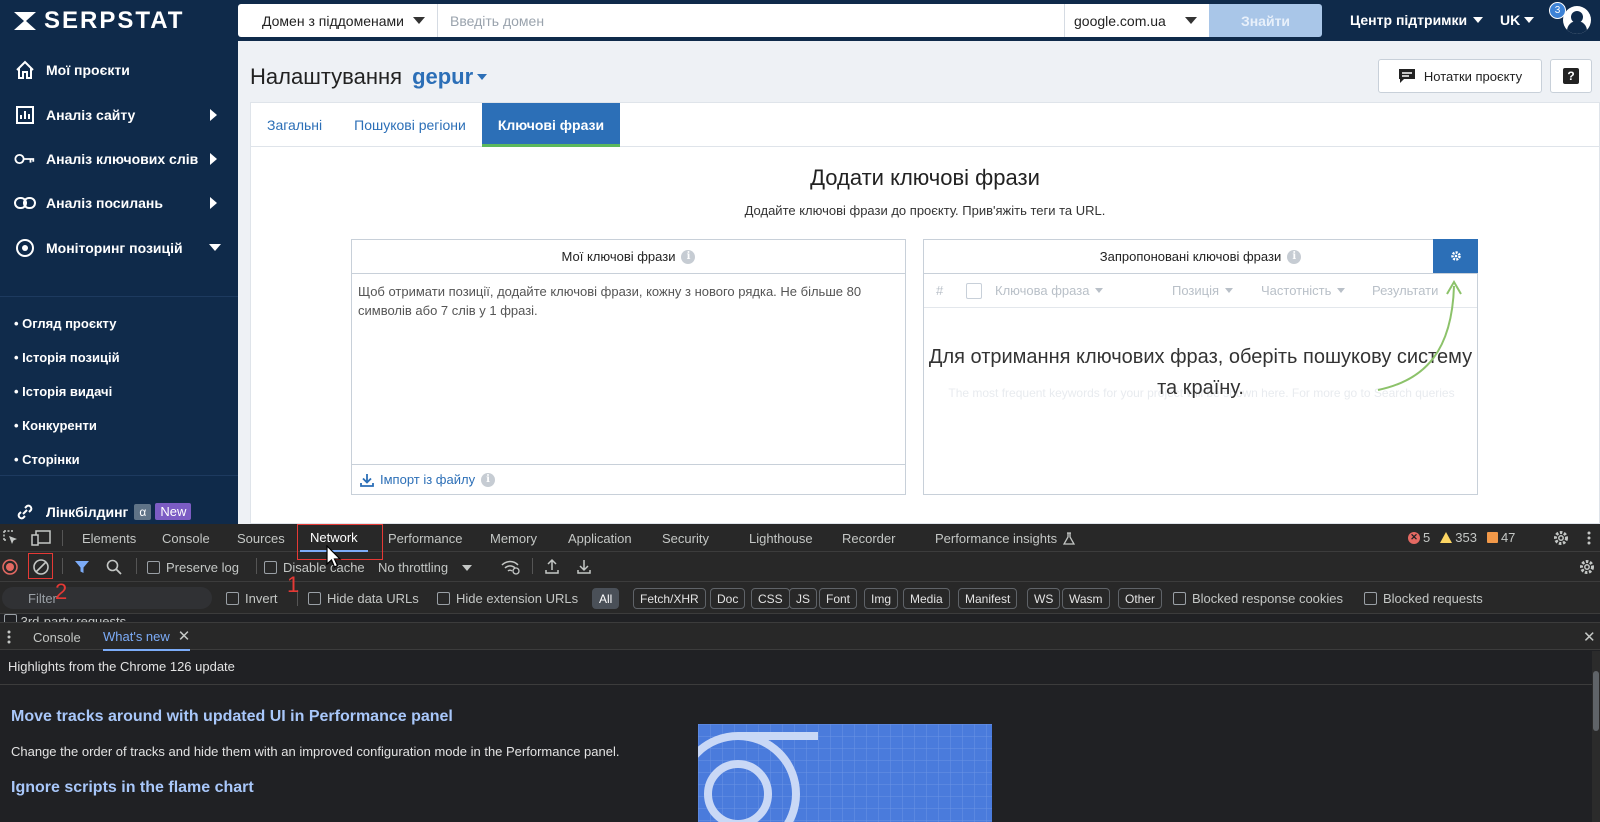  I want to click on sidebar-item-link-analysis: Аналіз посилань, so click(119, 202).